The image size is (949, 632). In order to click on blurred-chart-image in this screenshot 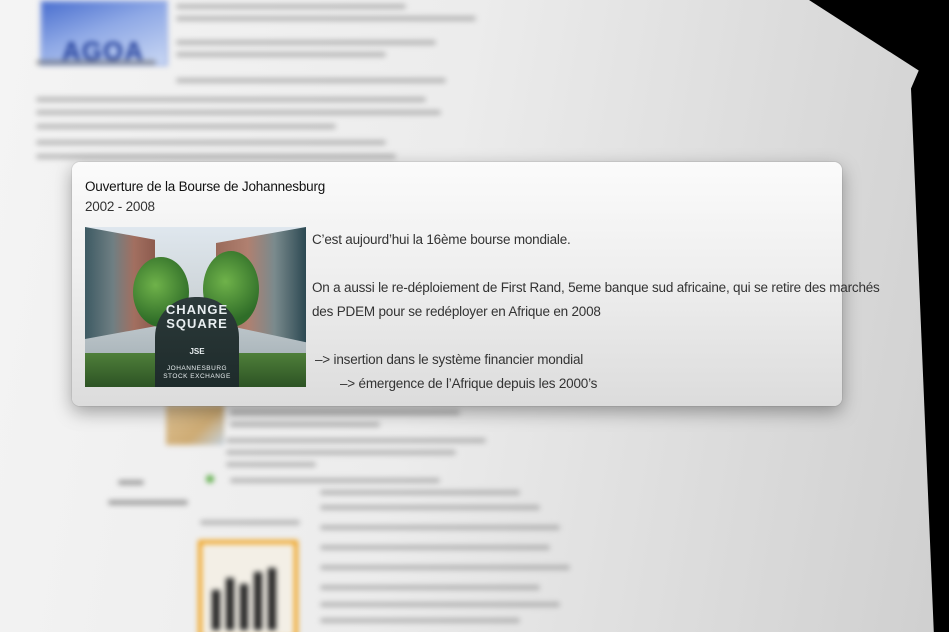, I will do `click(248, 586)`.